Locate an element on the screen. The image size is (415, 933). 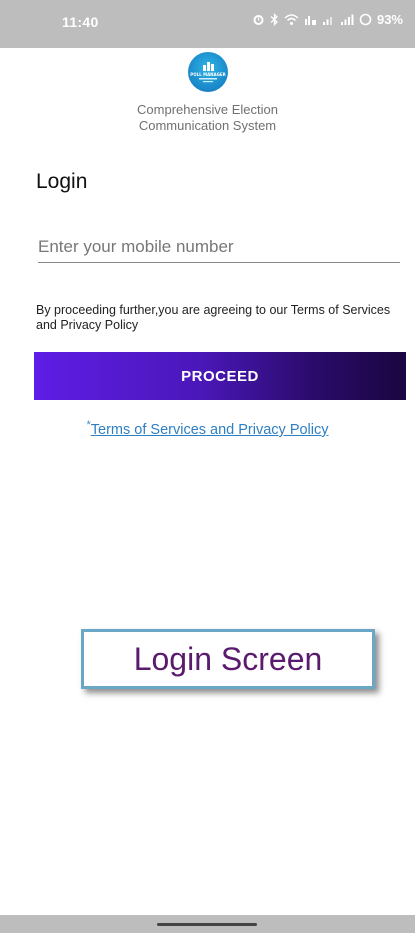
caption-text: Login Screen is located at coordinates (228, 659).